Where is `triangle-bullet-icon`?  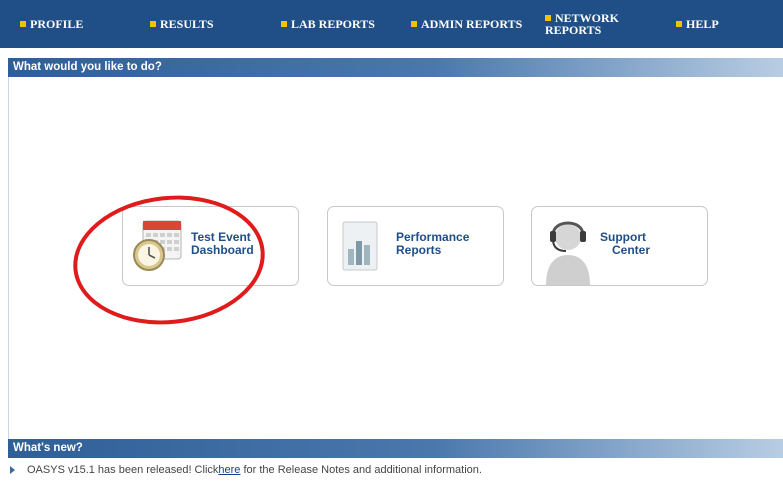
triangle-bullet-icon is located at coordinates (12, 470).